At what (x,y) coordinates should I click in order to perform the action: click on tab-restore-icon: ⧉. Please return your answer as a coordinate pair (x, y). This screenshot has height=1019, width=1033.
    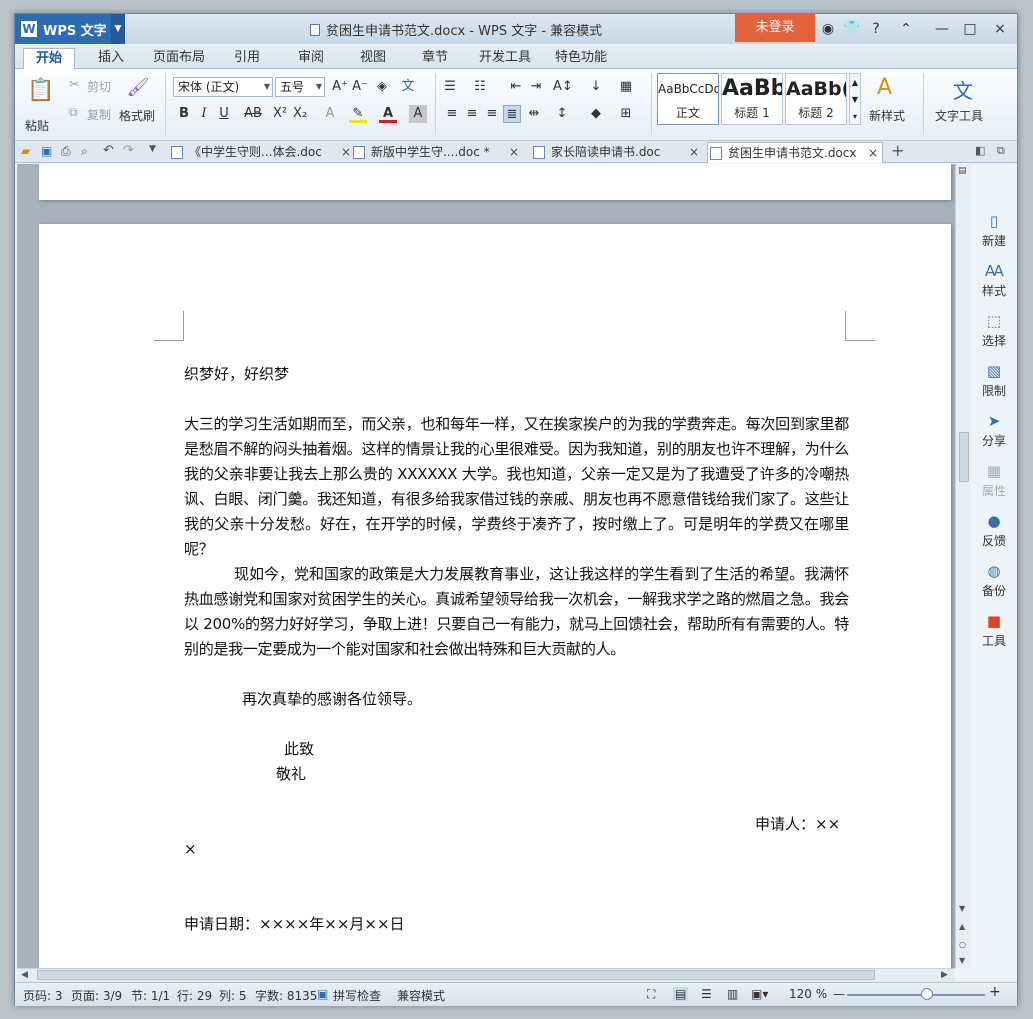
    Looking at the image, I should click on (1001, 151).